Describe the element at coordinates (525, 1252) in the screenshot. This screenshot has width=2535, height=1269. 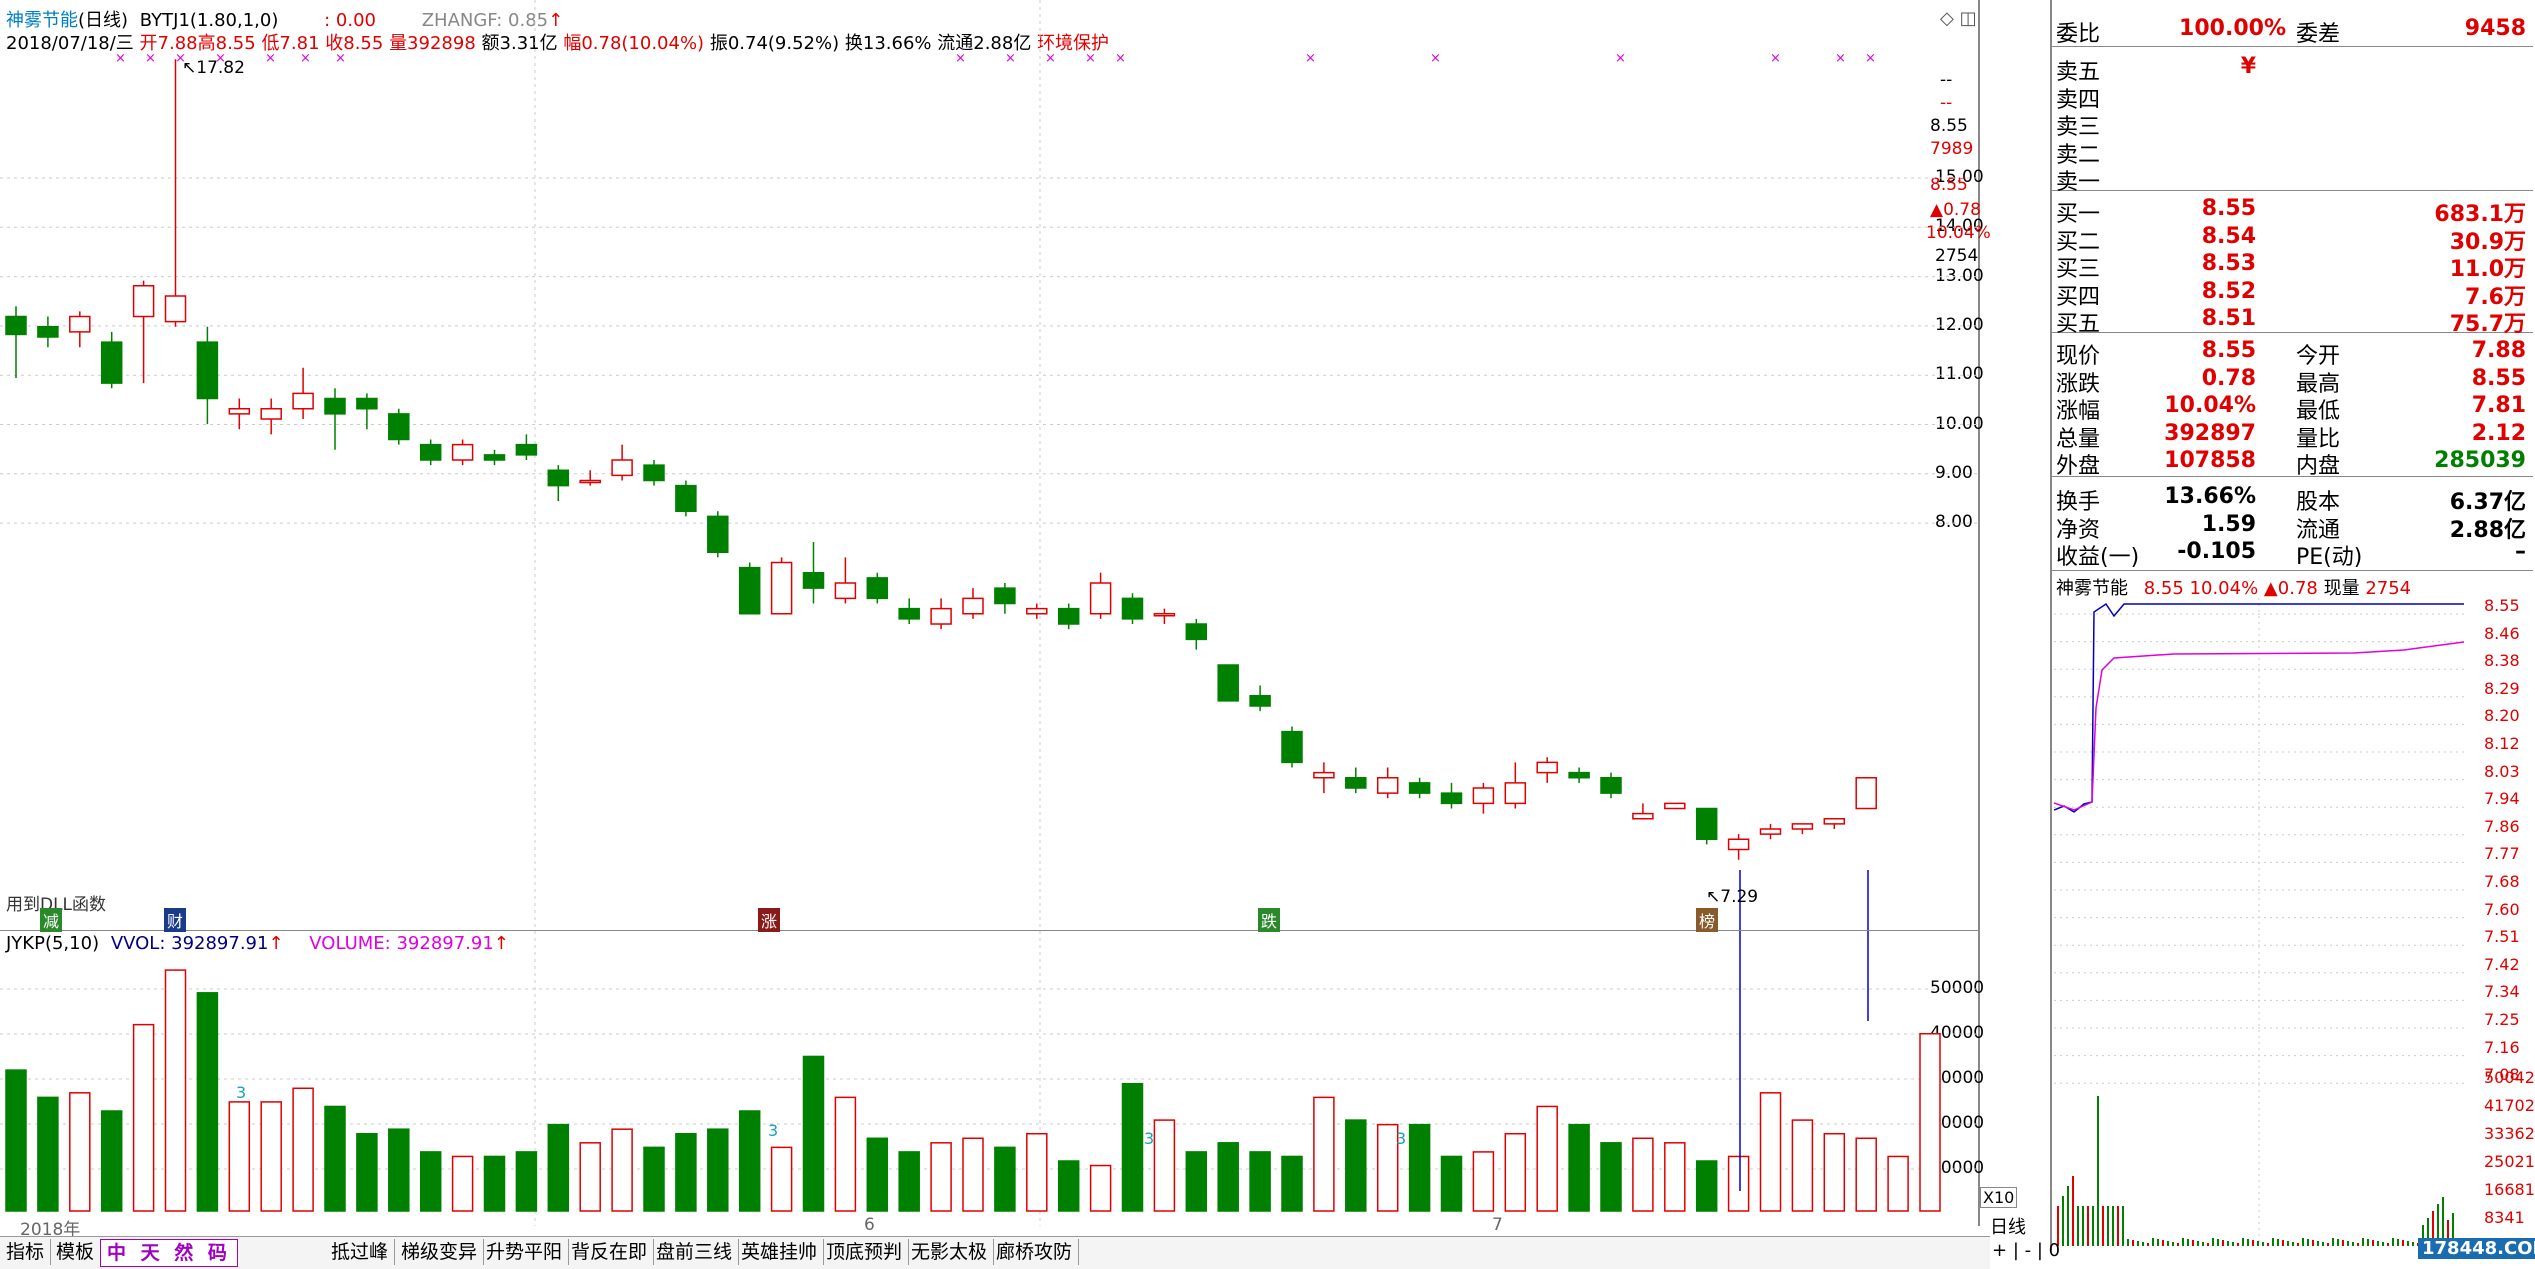
I see `formula-tab: 升势平阳` at that location.